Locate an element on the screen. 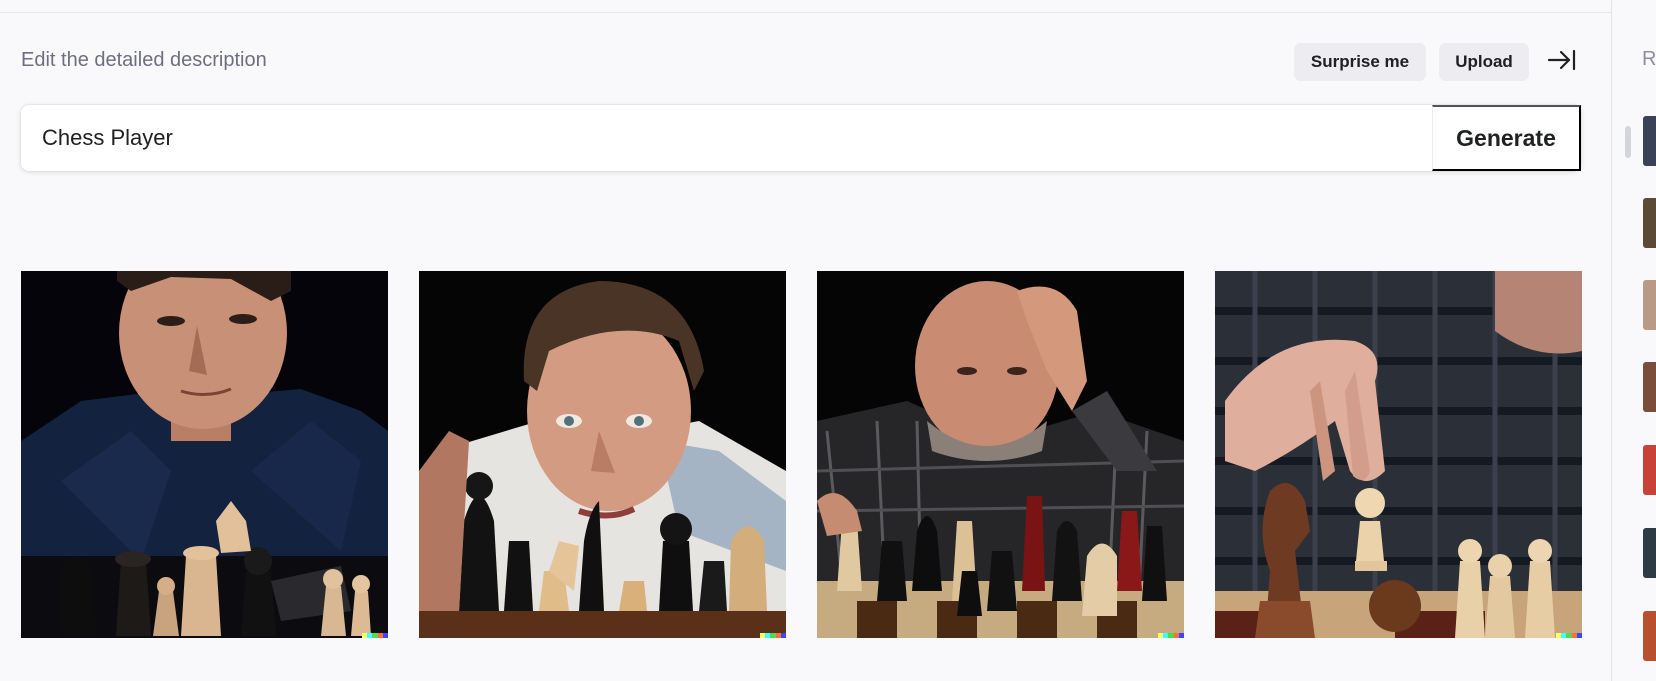 Image resolution: width=1656 pixels, height=681 pixels. history-panel: R is located at coordinates (1633, 340).